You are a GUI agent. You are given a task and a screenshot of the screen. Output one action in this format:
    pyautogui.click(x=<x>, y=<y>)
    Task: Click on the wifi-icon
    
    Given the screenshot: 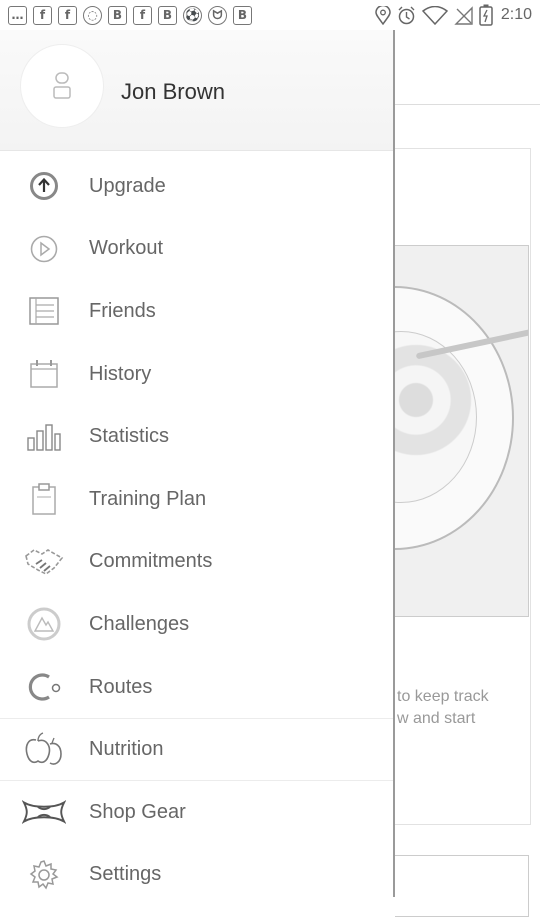 What is the action you would take?
    pyautogui.click(x=434, y=15)
    